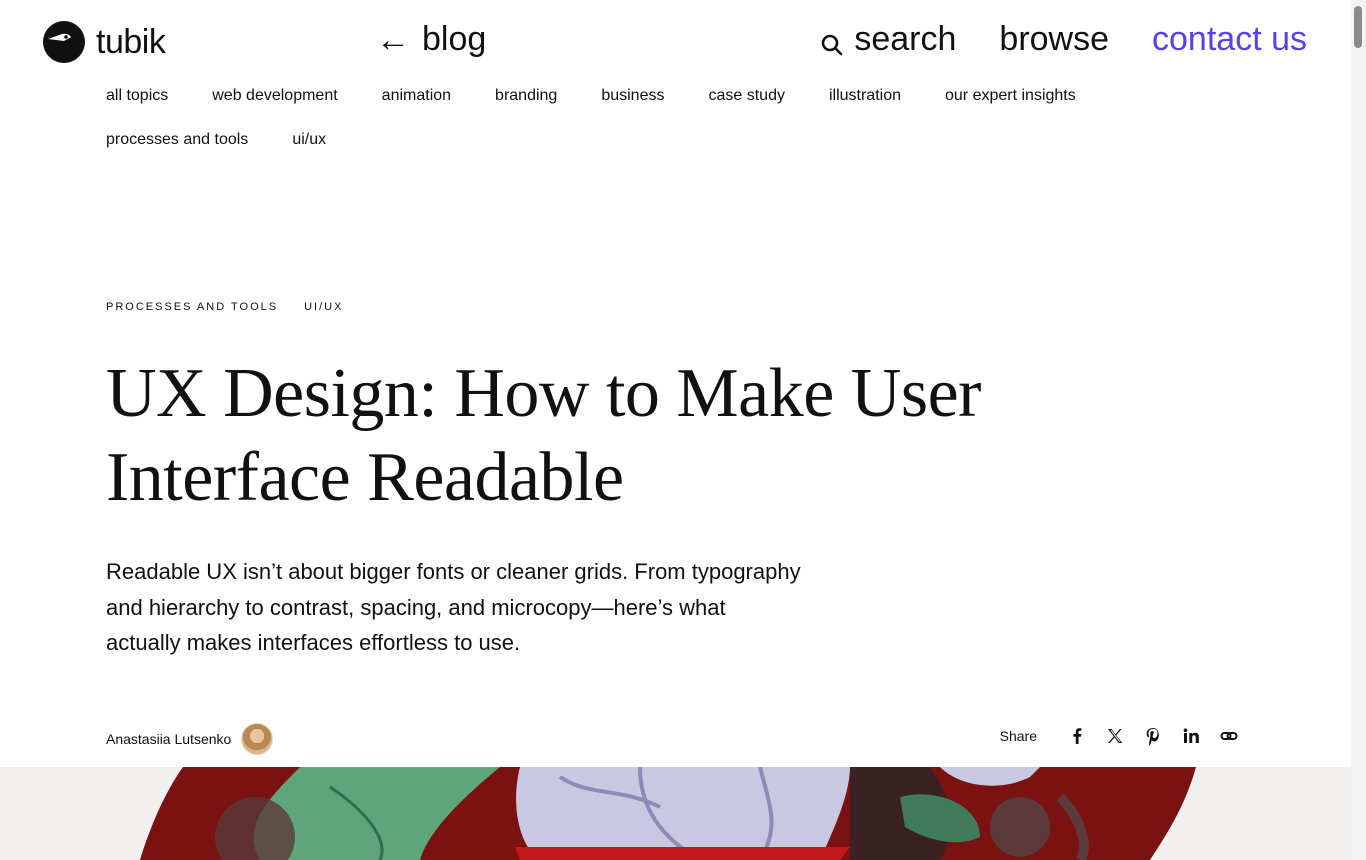 This screenshot has height=860, width=1366. What do you see at coordinates (905, 39) in the screenshot?
I see `search-label: search` at bounding box center [905, 39].